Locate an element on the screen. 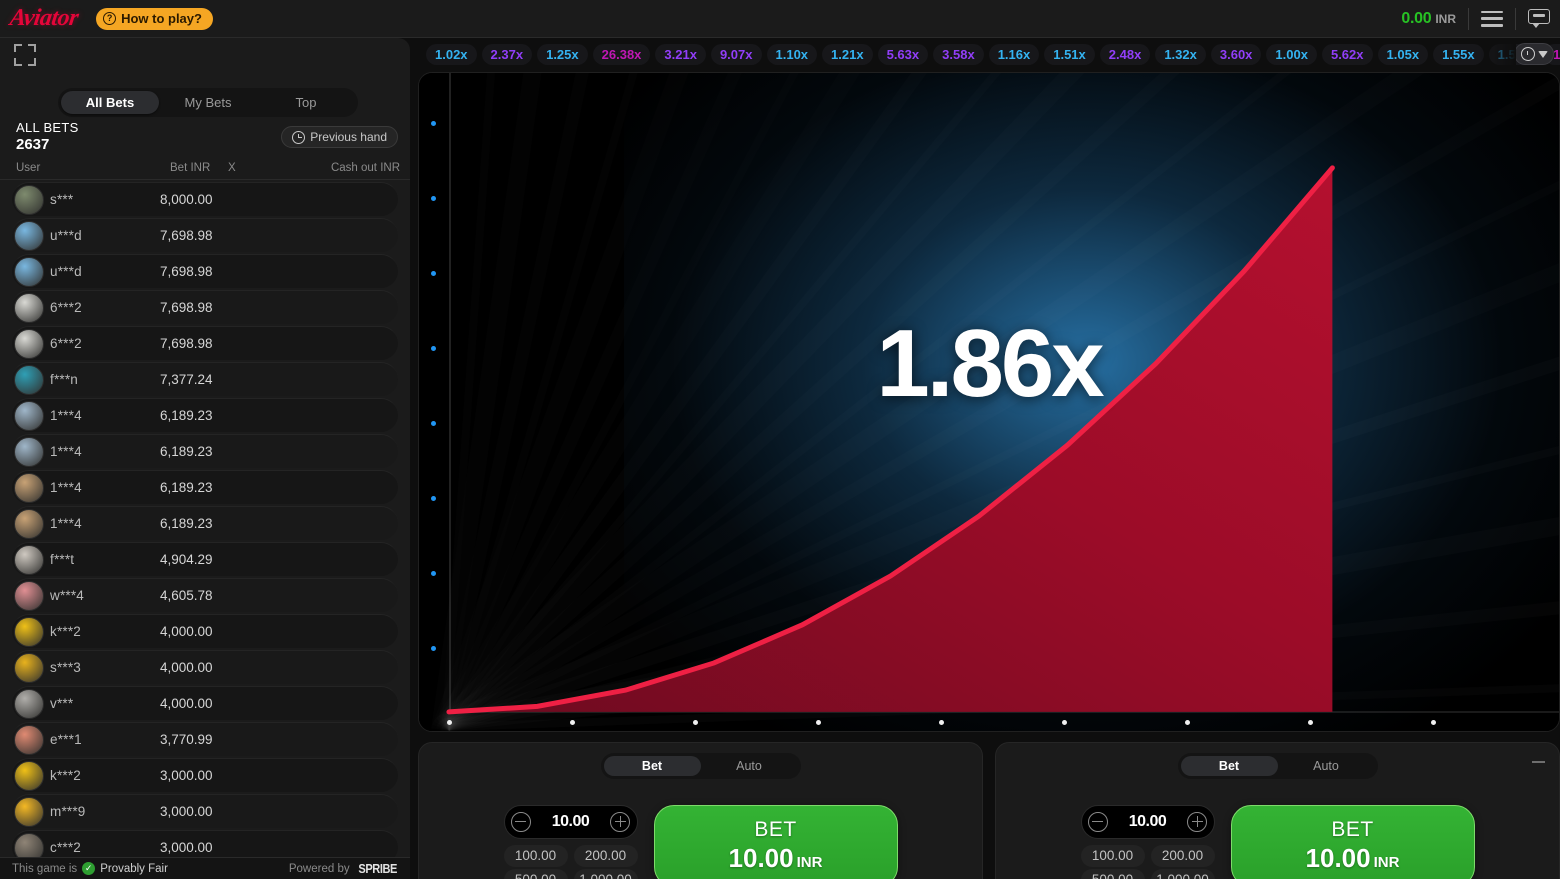  history-chip: 1.25x is located at coordinates (562, 54).